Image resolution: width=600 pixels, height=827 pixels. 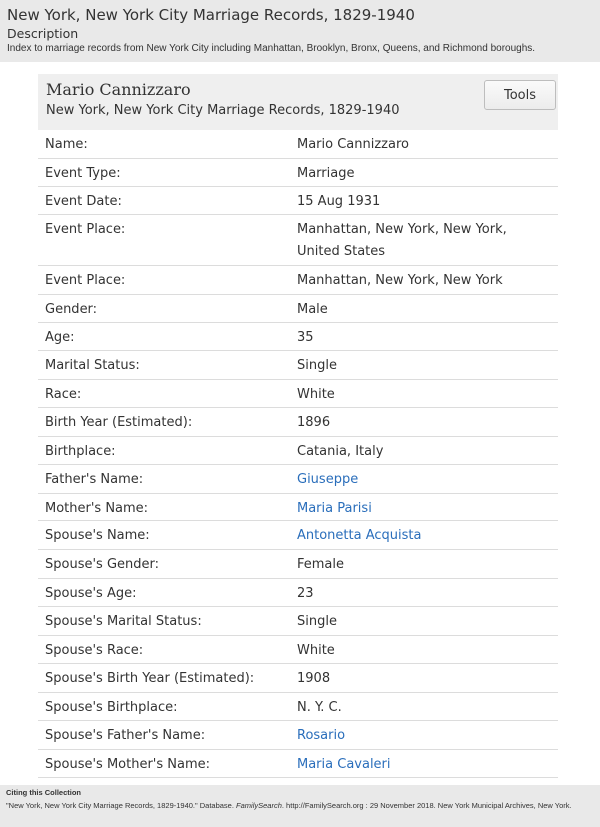 I want to click on field-value-link: Maria Cavaleri, so click(x=422, y=765).